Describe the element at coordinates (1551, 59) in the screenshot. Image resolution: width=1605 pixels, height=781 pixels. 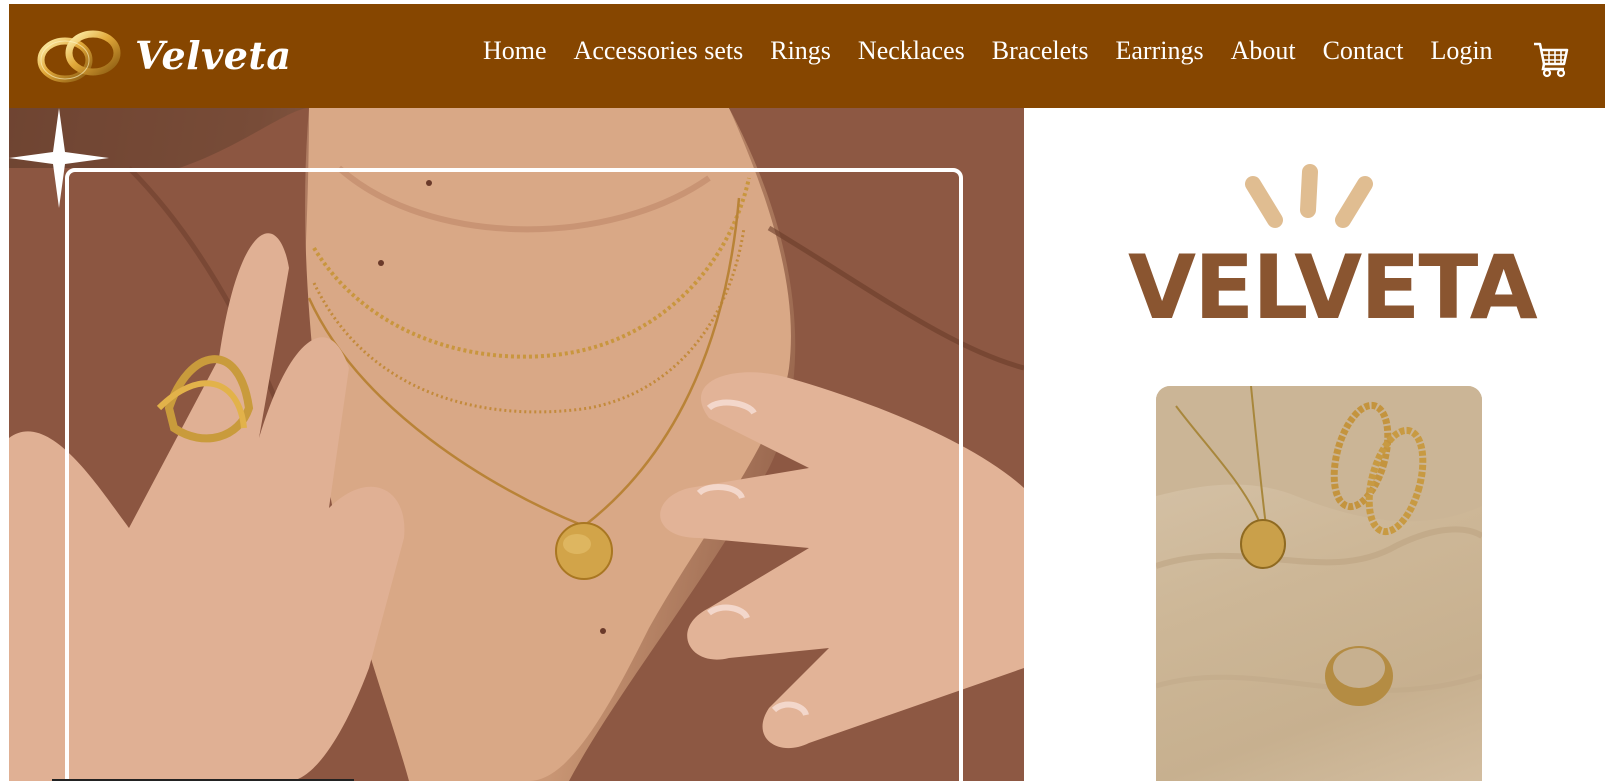
I see `shopping-cart-icon` at that location.